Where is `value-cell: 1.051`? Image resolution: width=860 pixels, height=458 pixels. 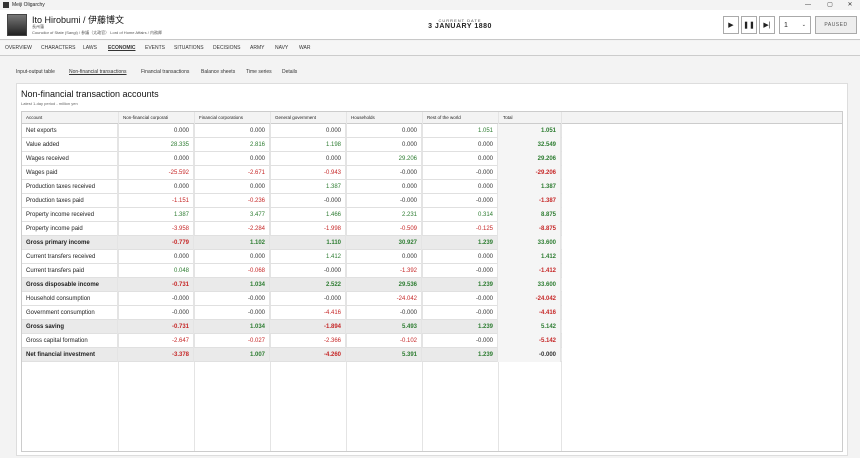 value-cell: 1.051 is located at coordinates (460, 131).